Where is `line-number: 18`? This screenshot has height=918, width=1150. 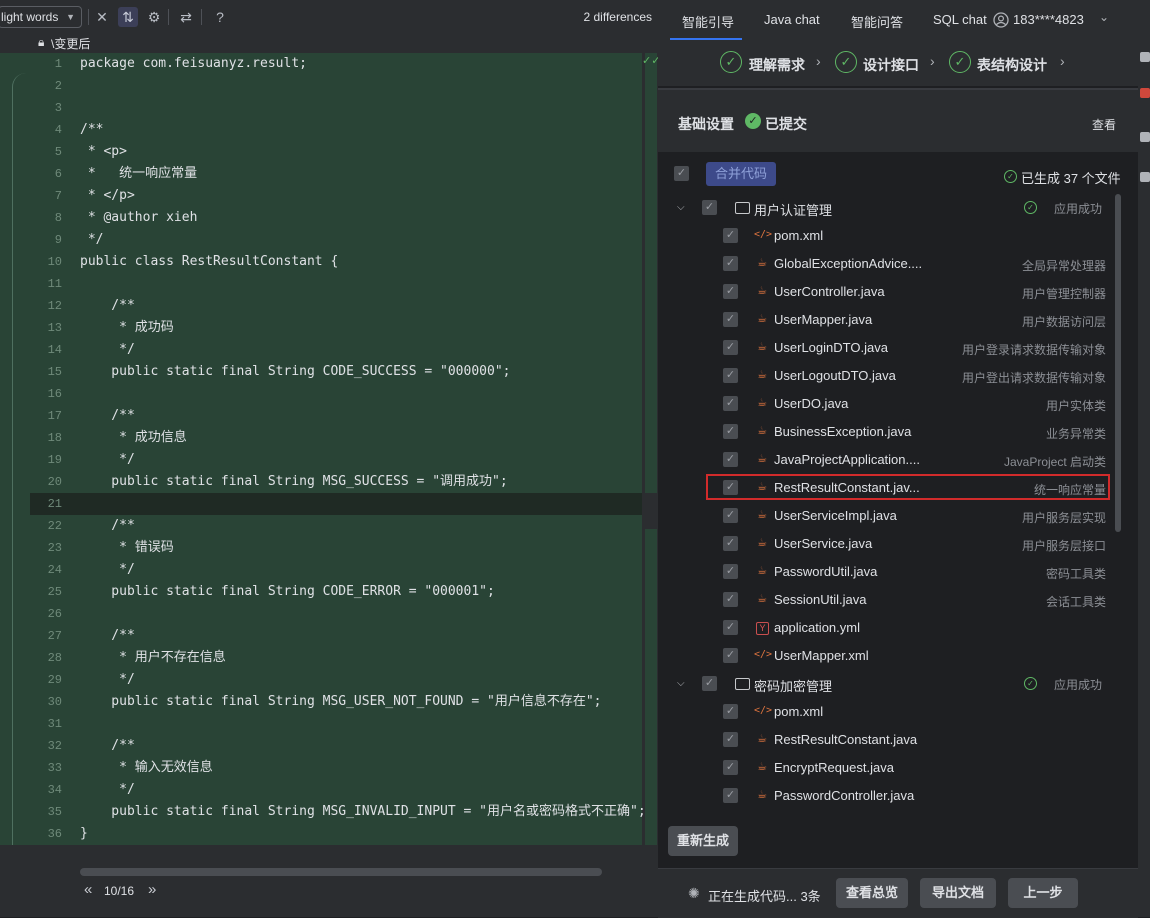
line-number: 18 is located at coordinates (54, 438).